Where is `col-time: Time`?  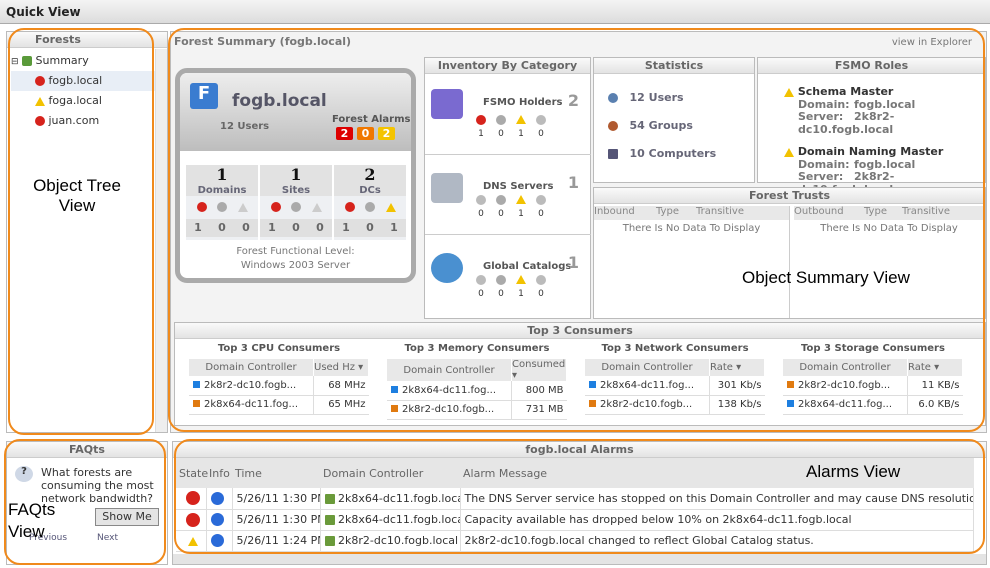 col-time: Time is located at coordinates (276, 473).